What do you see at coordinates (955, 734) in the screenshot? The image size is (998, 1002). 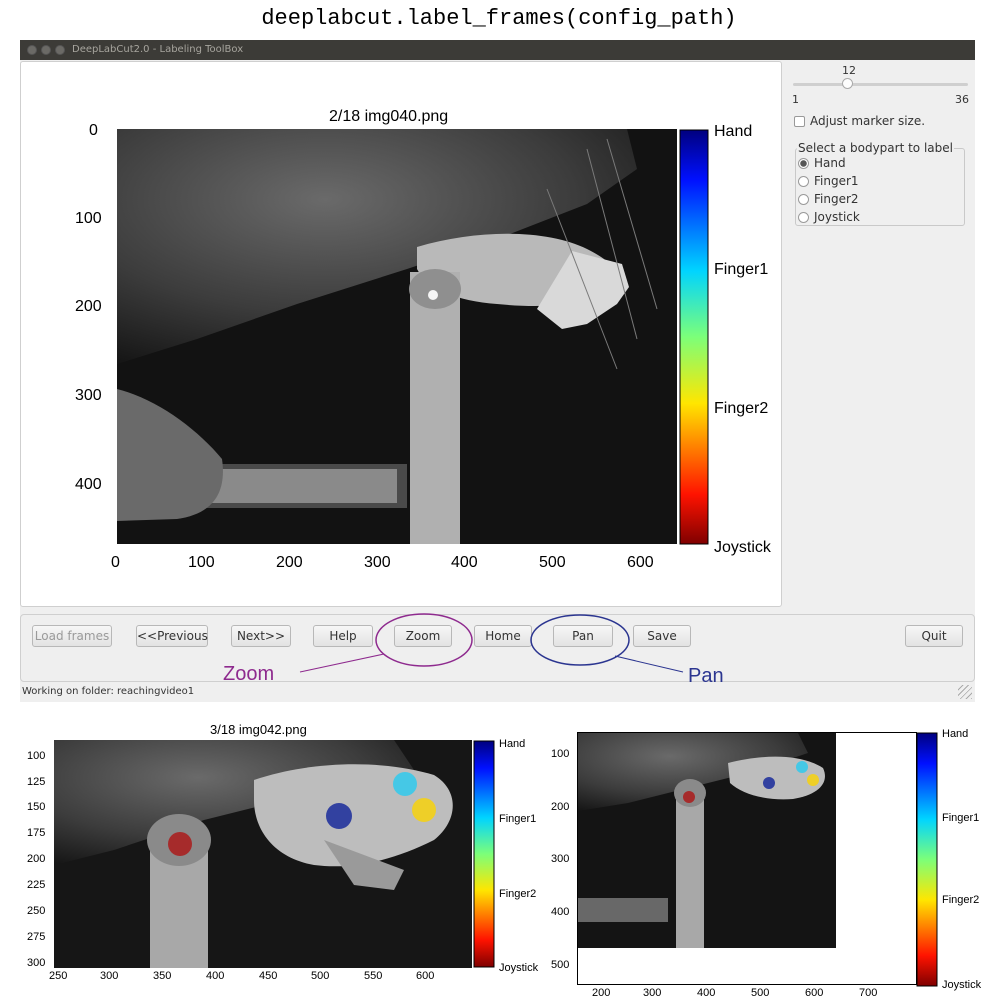 I see `pan-colorbar-label-hand: Hand` at bounding box center [955, 734].